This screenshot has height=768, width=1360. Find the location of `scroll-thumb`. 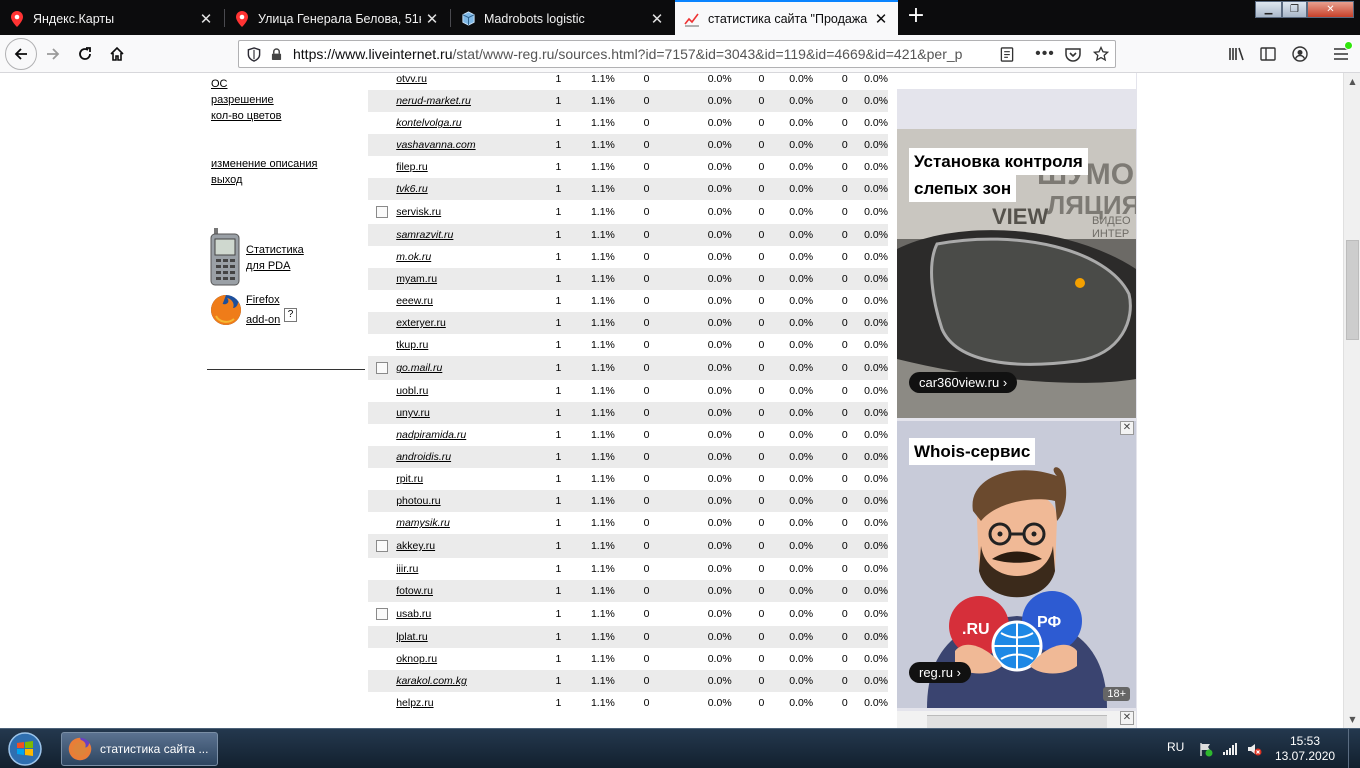

scroll-thumb is located at coordinates (1352, 290).